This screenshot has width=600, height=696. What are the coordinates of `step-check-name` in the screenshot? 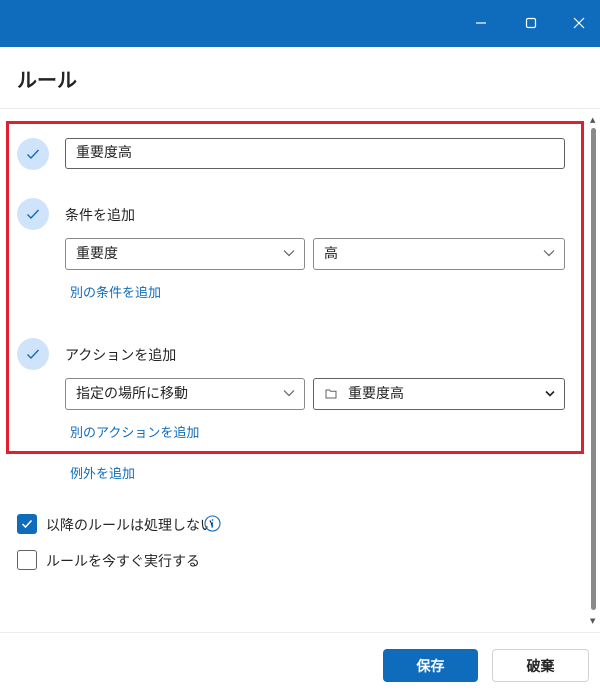 It's located at (33, 154).